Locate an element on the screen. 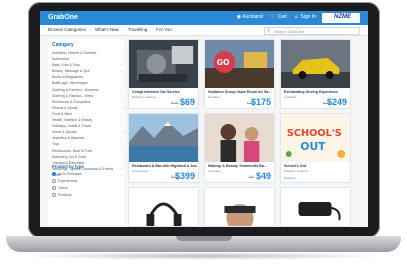 Image resolution: width=407 pixels, height=269 pixels. deal-location: Queenstown is located at coordinates (140, 171).